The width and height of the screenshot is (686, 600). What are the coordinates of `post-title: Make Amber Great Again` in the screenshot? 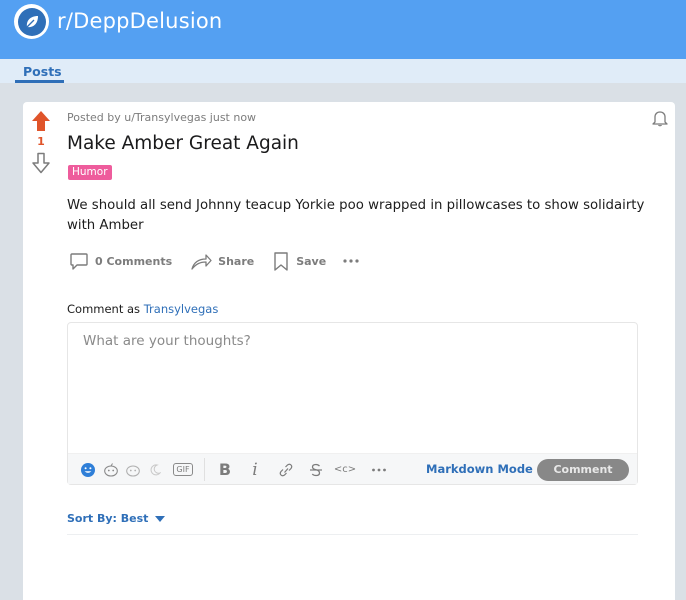 It's located at (183, 143).